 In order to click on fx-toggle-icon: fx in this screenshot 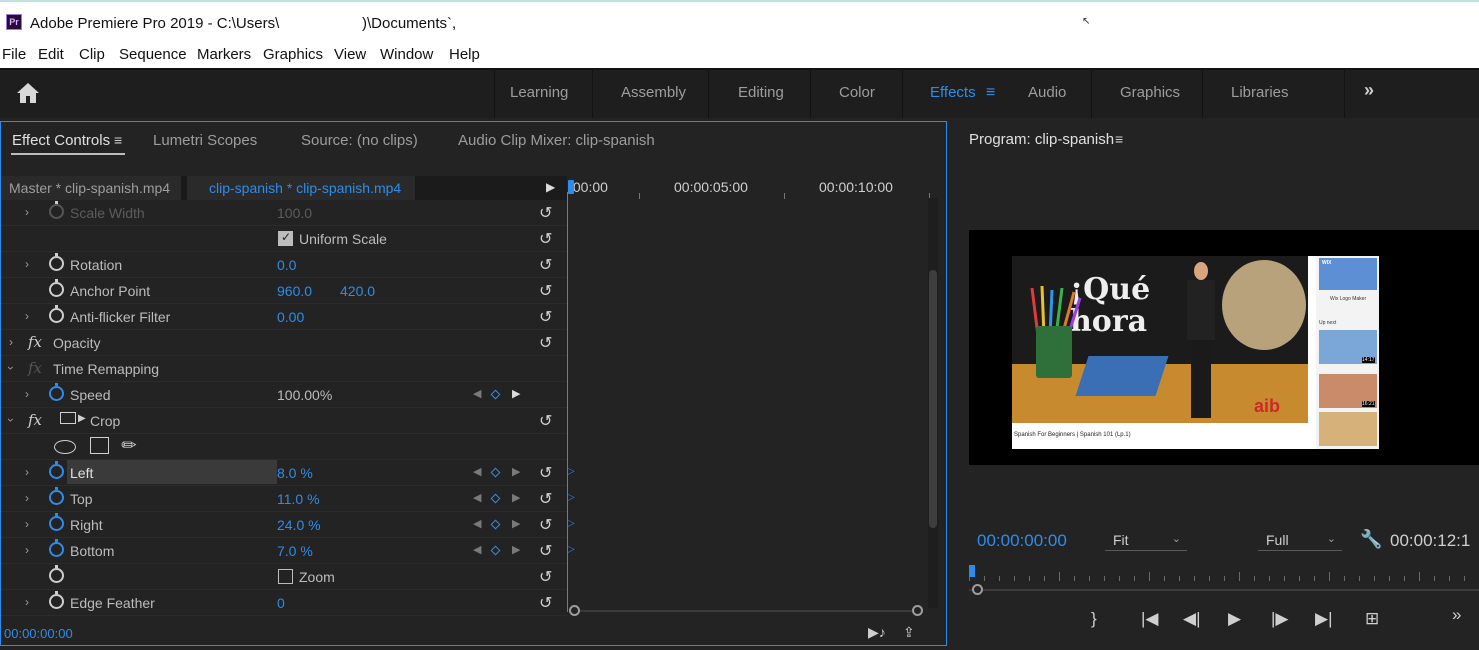, I will do `click(35, 420)`.